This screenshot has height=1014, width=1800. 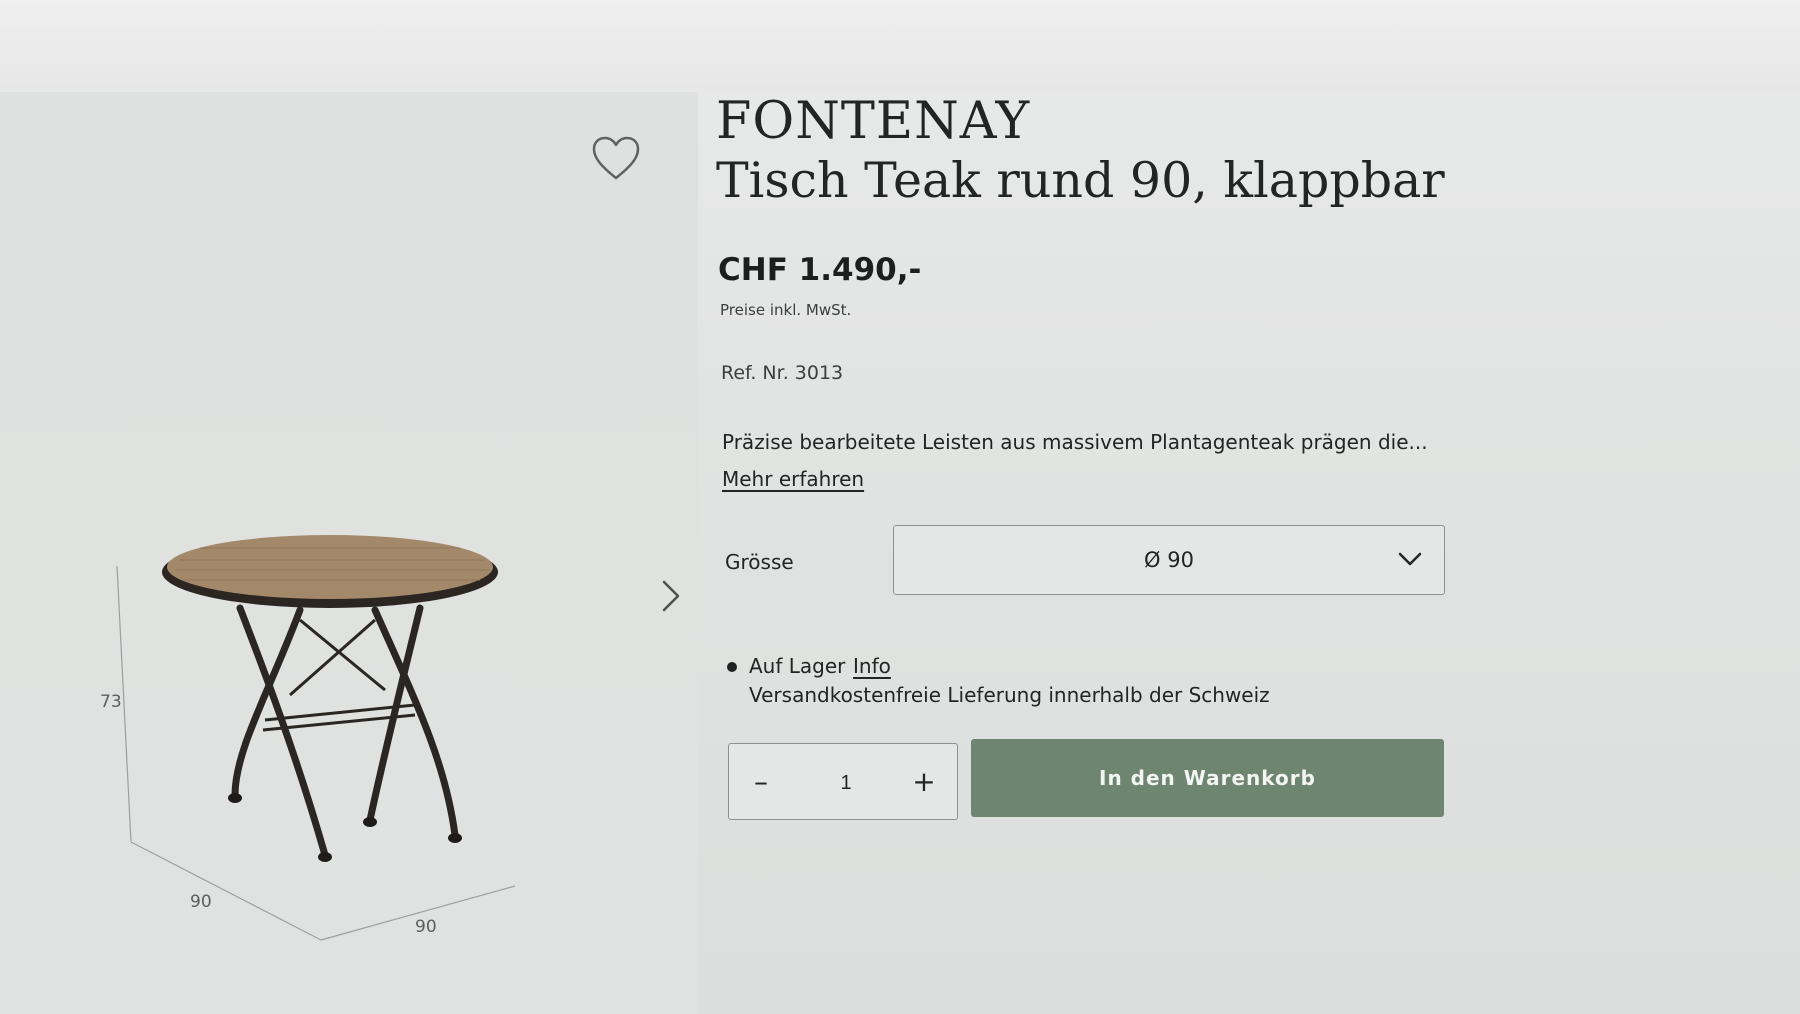 I want to click on size-selected-value: Ø 90, so click(x=1169, y=560).